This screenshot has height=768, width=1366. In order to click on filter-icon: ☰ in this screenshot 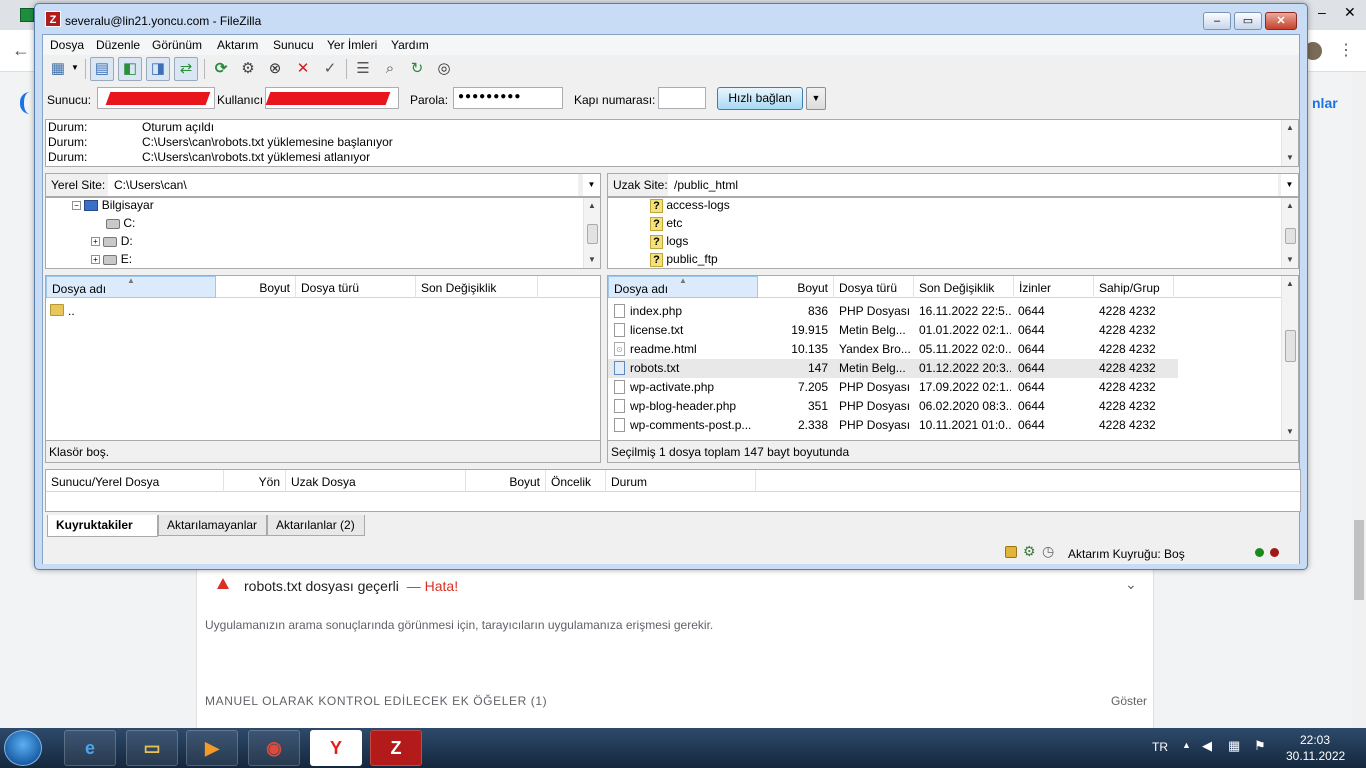, I will do `click(363, 69)`.